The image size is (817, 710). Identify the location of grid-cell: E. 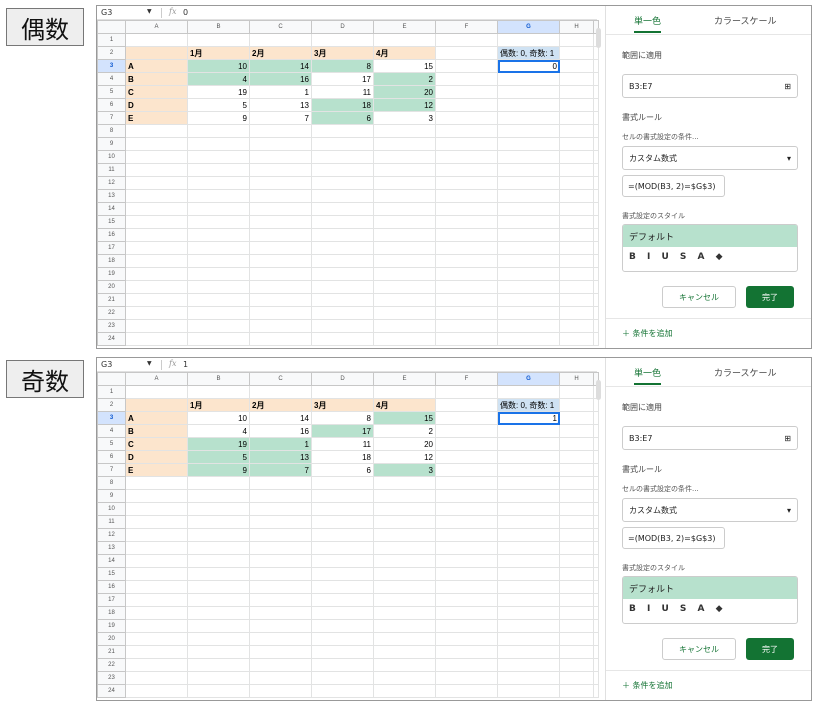
(156, 470).